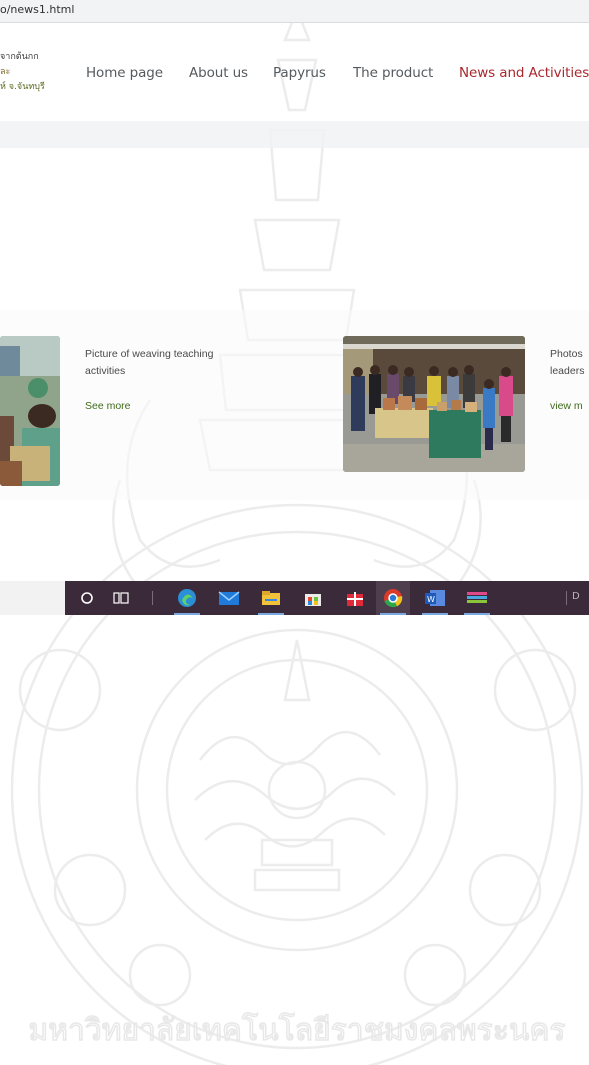  I want to click on page-header-band, so click(294, 134).